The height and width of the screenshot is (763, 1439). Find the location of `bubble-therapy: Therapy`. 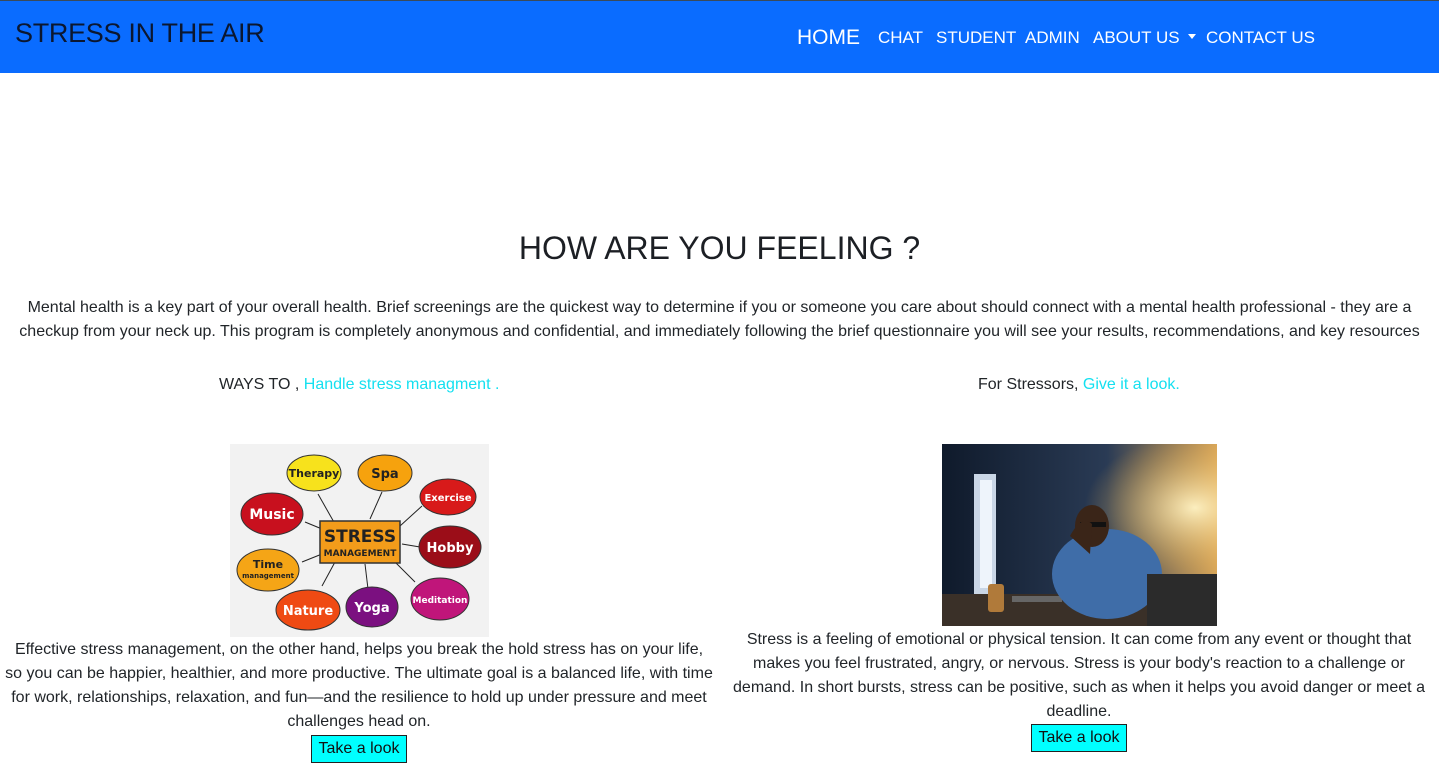

bubble-therapy: Therapy is located at coordinates (314, 473).